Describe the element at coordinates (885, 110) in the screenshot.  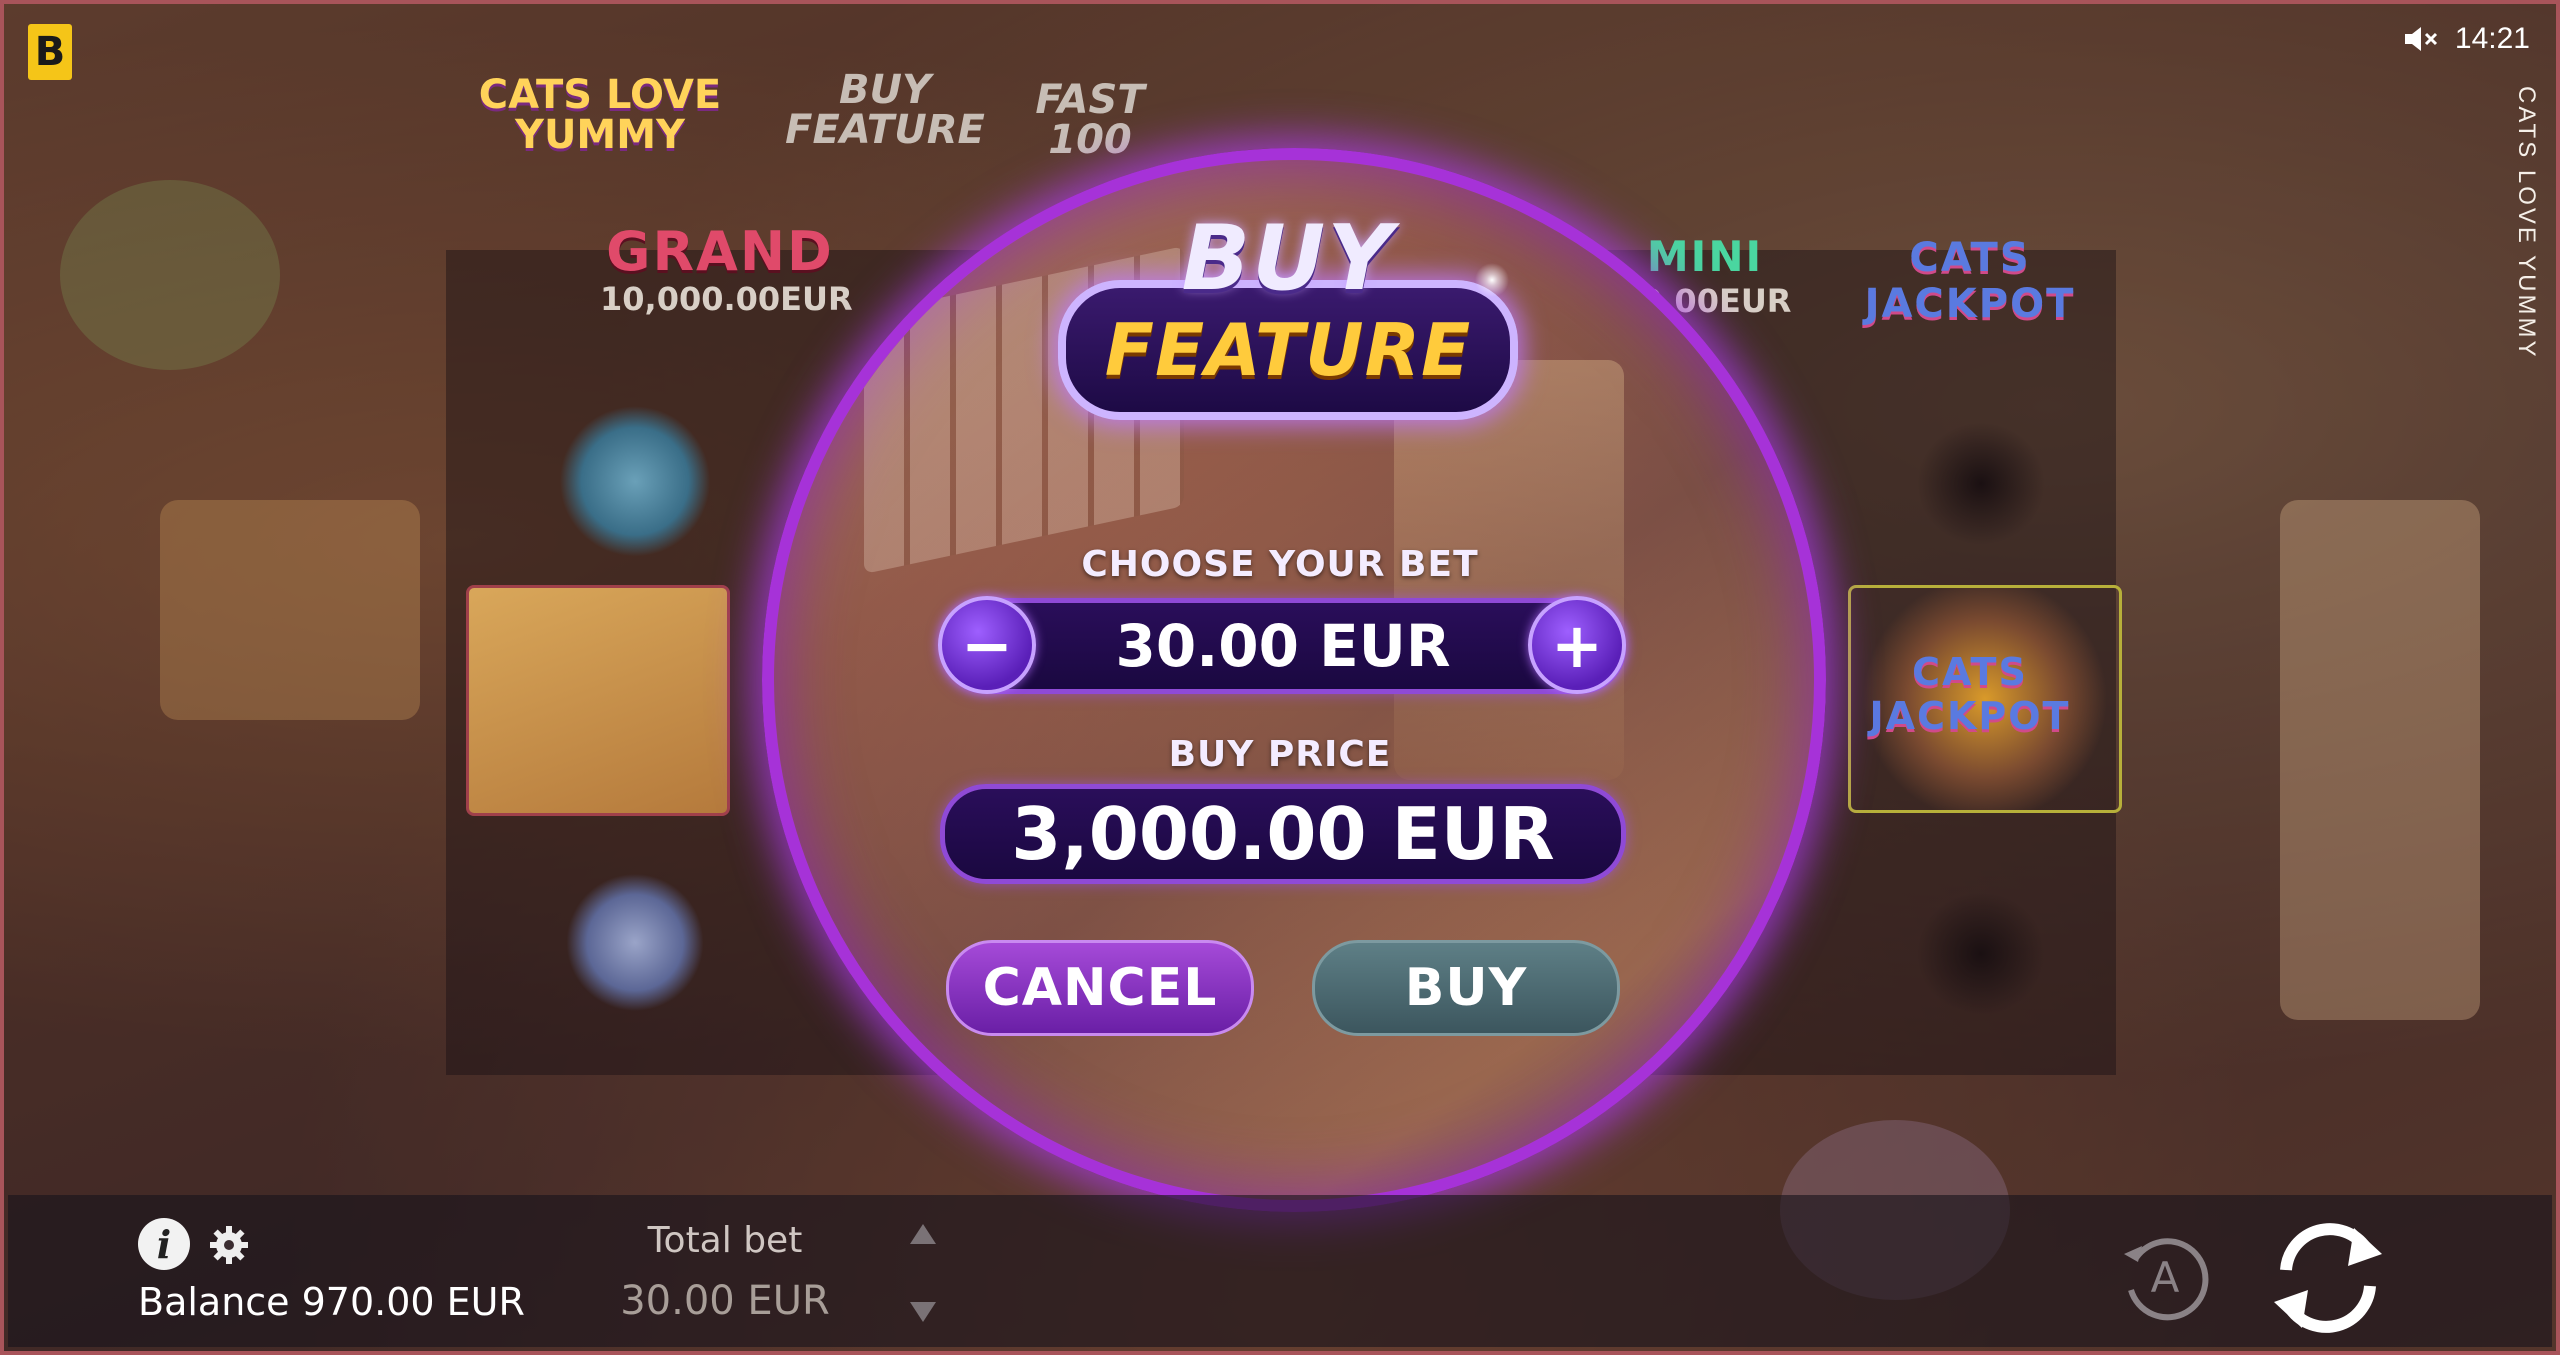
I see `buy-feature-logo: BUY FEATURE` at that location.